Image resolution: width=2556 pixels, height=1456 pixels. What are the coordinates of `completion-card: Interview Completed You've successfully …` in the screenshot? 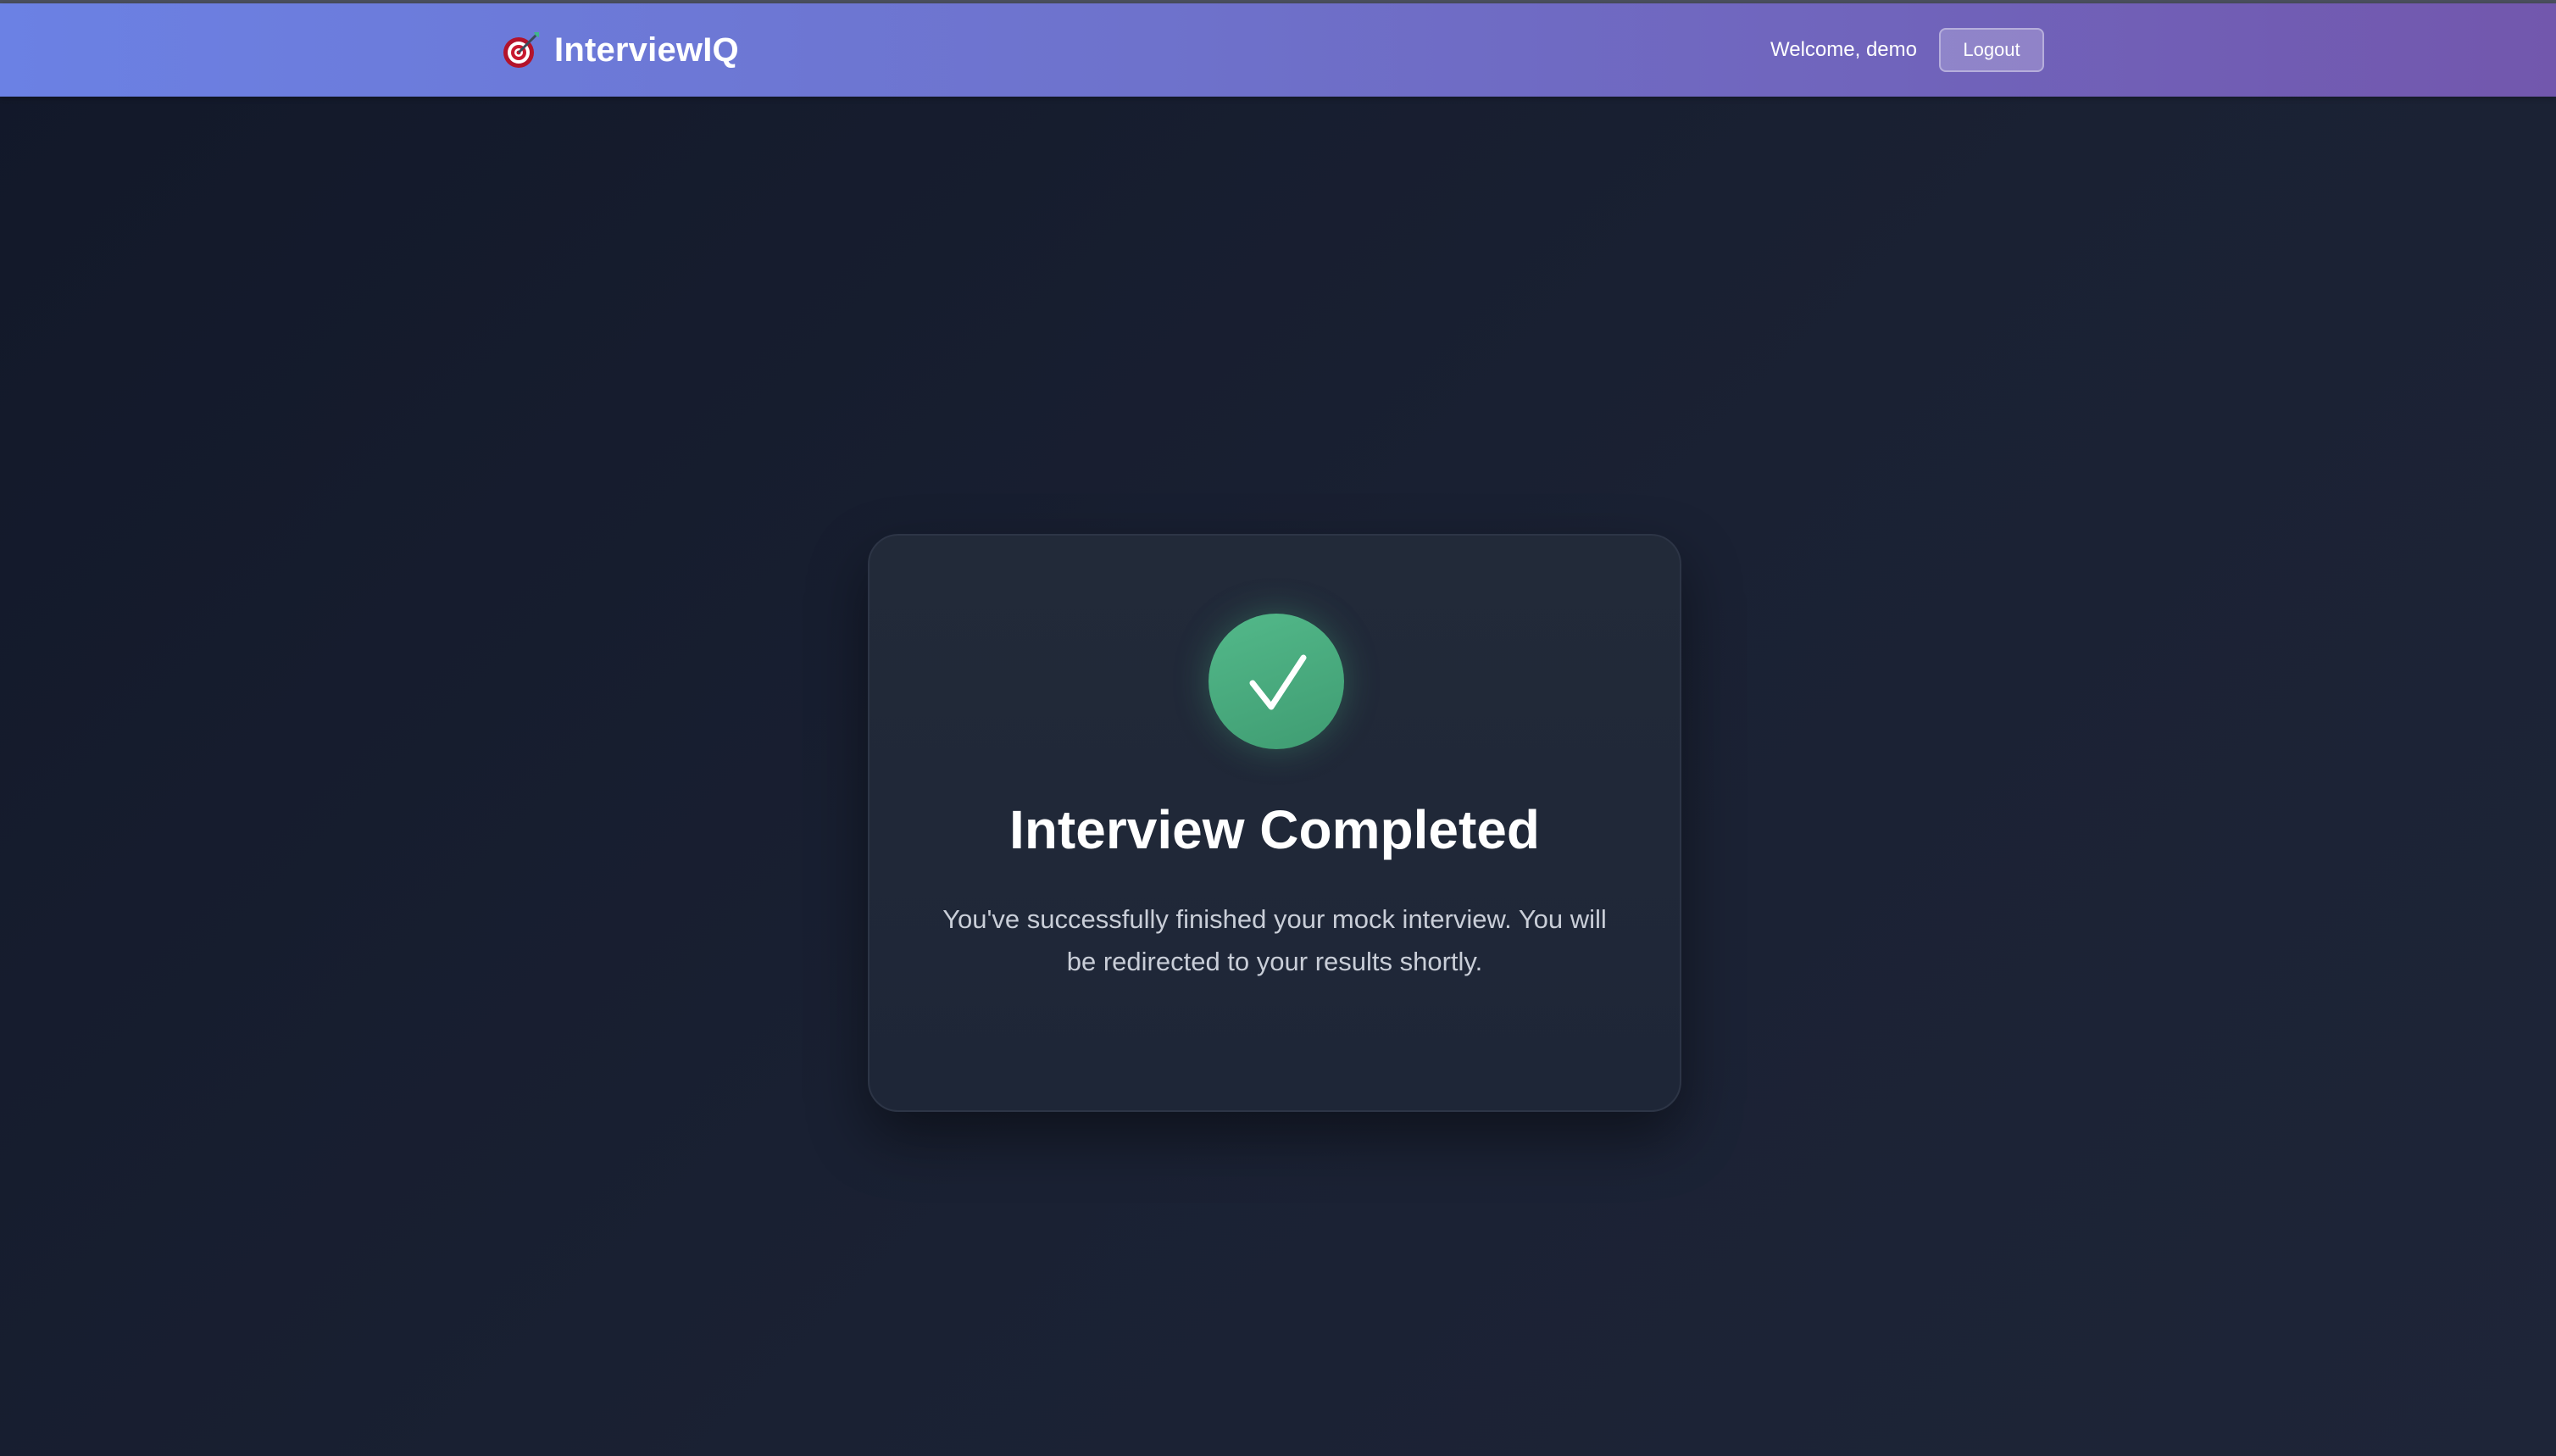 It's located at (1274, 823).